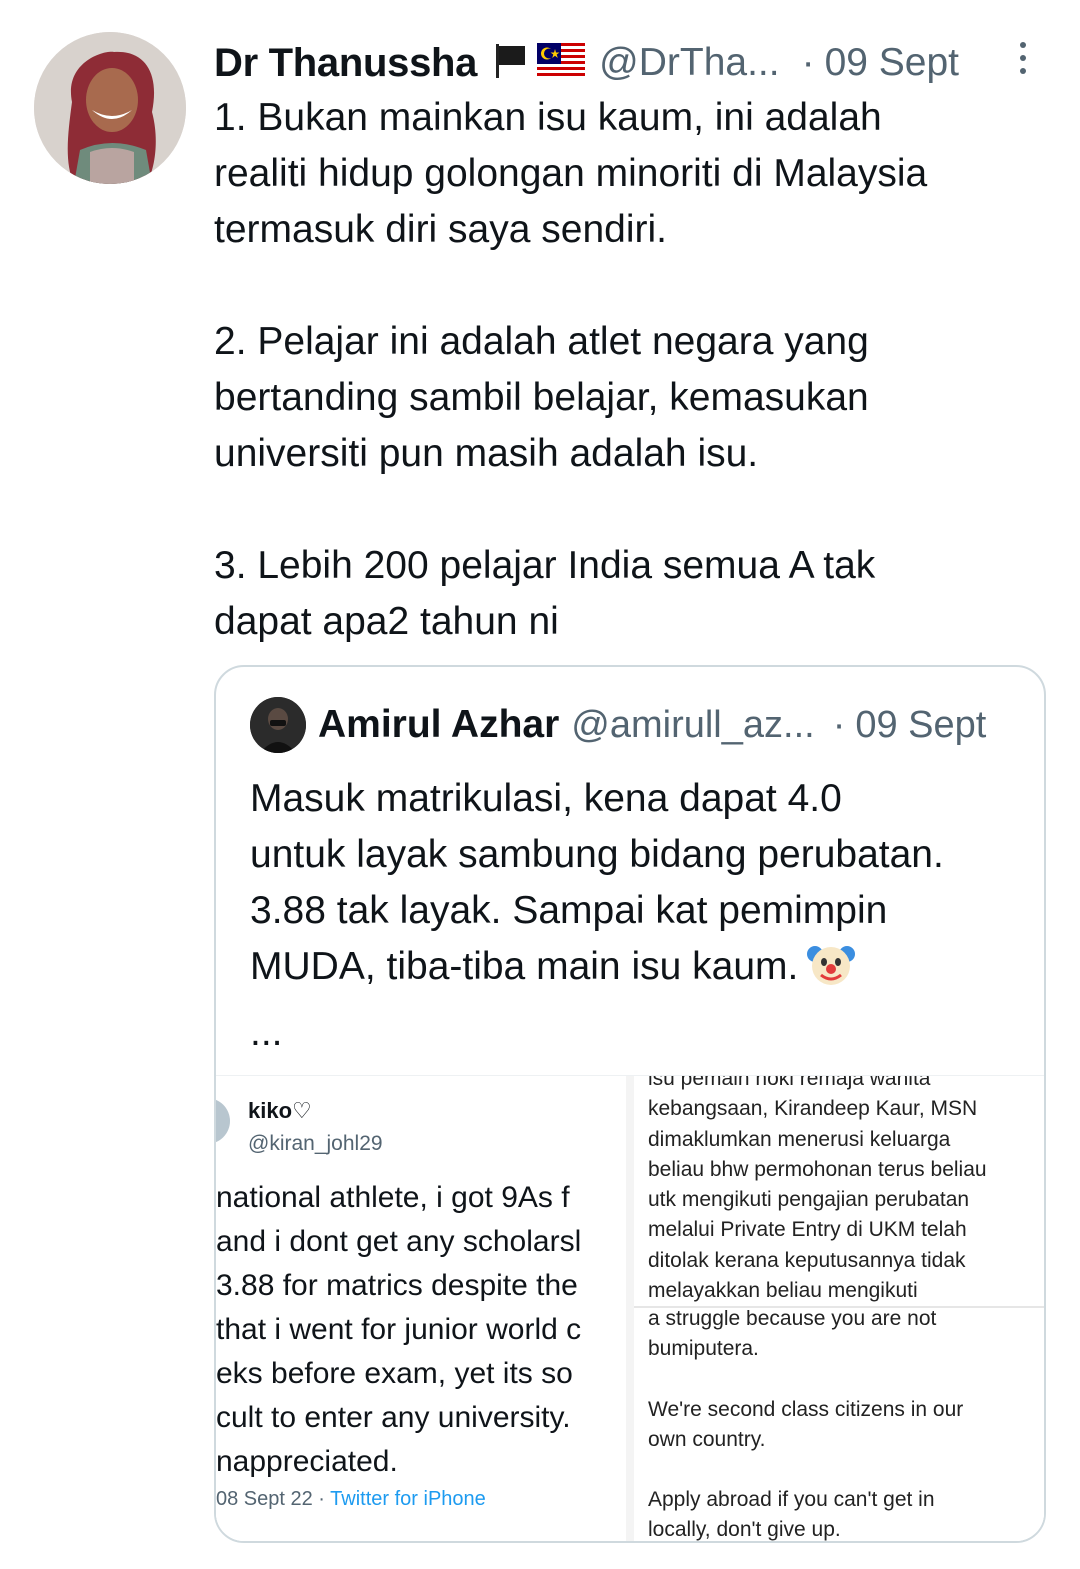 The width and height of the screenshot is (1080, 1569). What do you see at coordinates (813, 1109) in the screenshot?
I see `news-line: kebangsaan, Kirandeep Kaur, MSN` at bounding box center [813, 1109].